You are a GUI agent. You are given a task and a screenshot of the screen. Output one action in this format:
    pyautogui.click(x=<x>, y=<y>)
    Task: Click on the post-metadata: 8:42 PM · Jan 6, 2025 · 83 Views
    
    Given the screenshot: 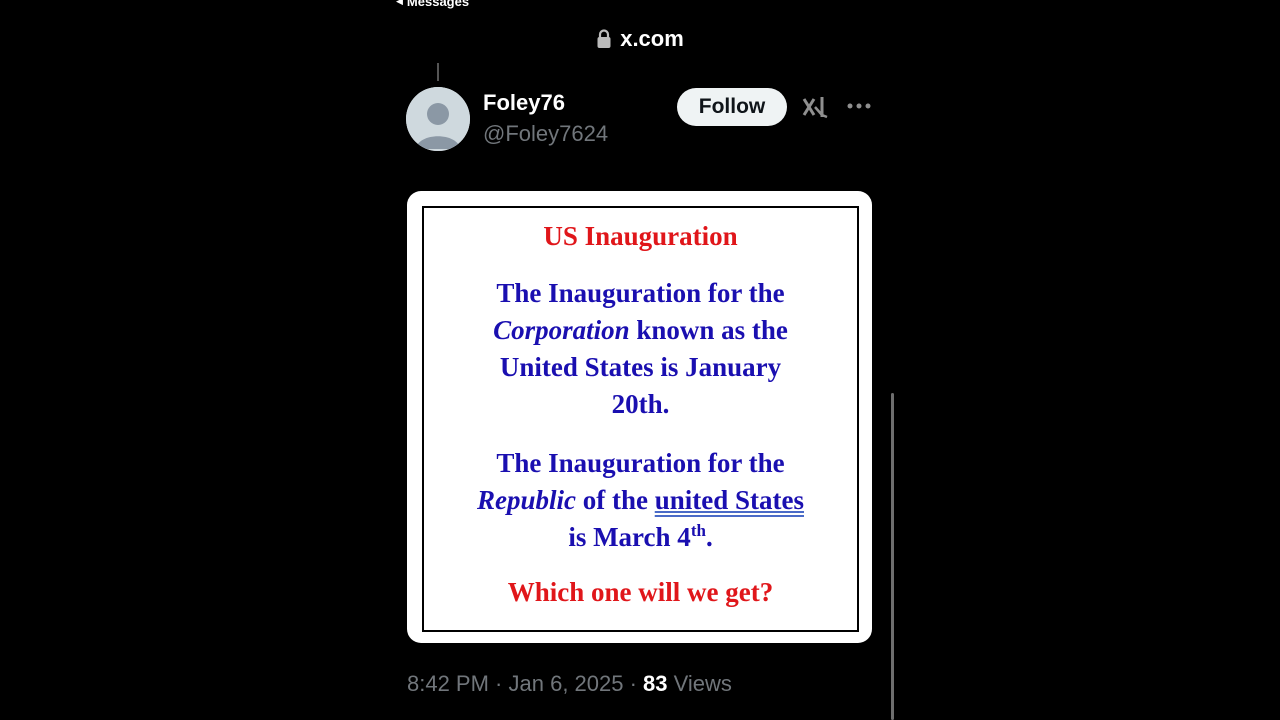 What is the action you would take?
    pyautogui.click(x=569, y=684)
    